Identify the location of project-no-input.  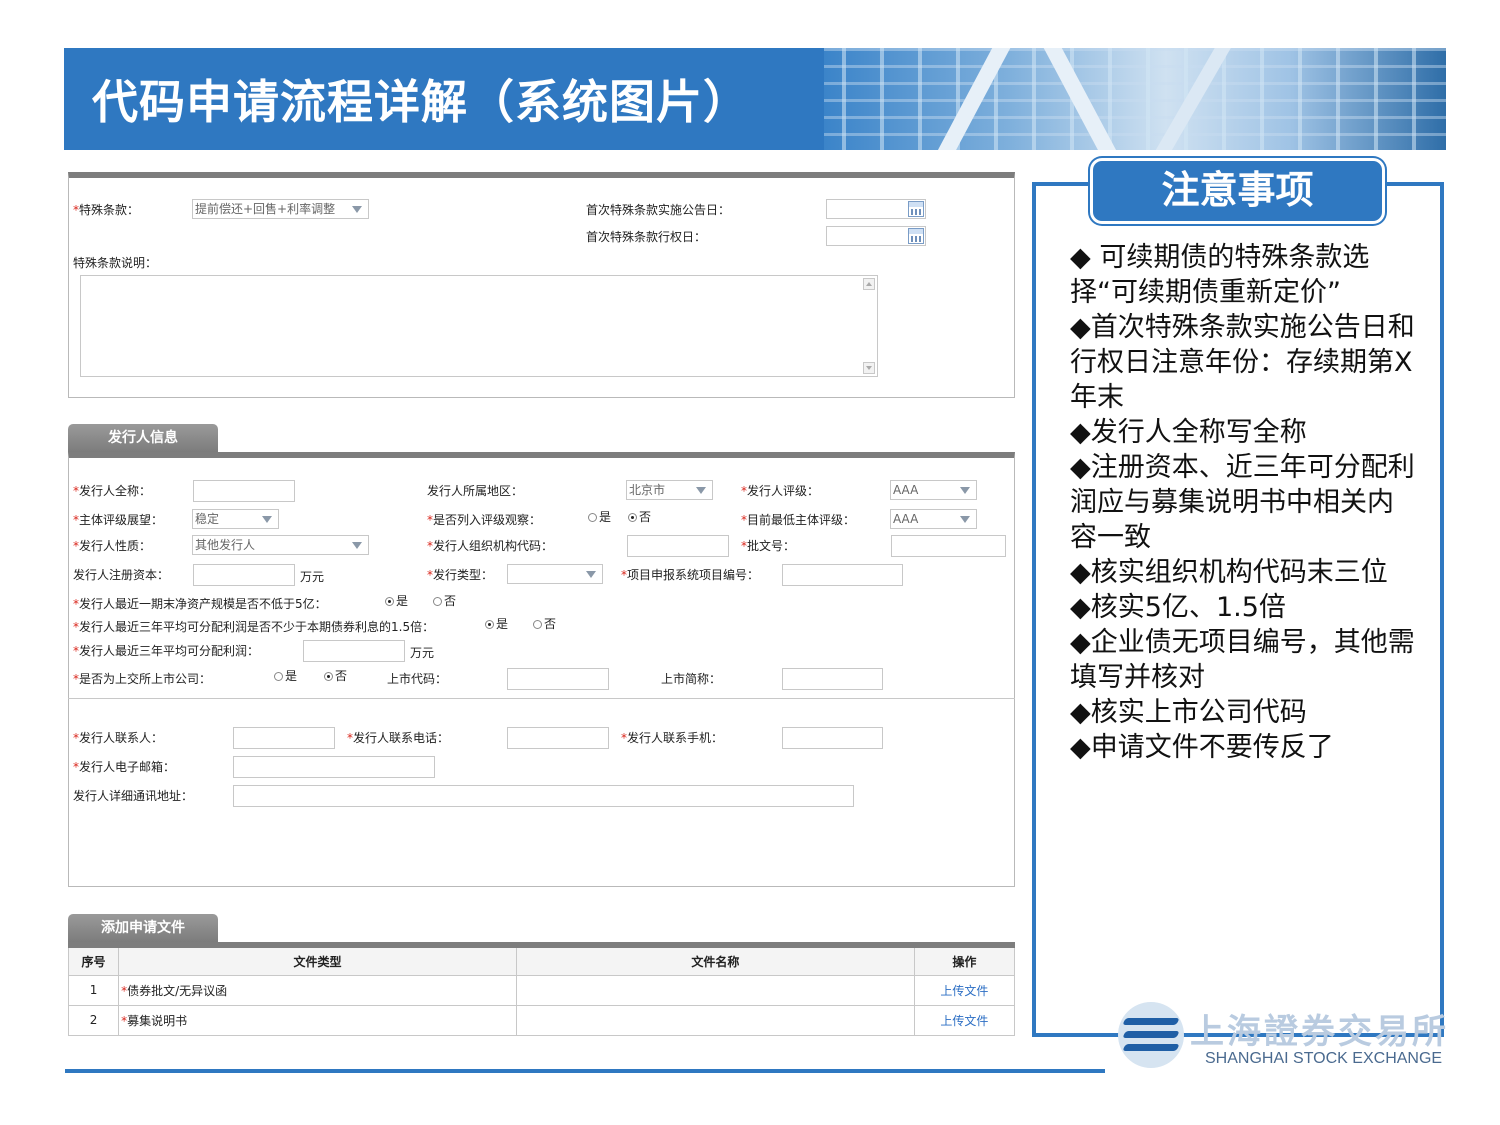
(842, 575).